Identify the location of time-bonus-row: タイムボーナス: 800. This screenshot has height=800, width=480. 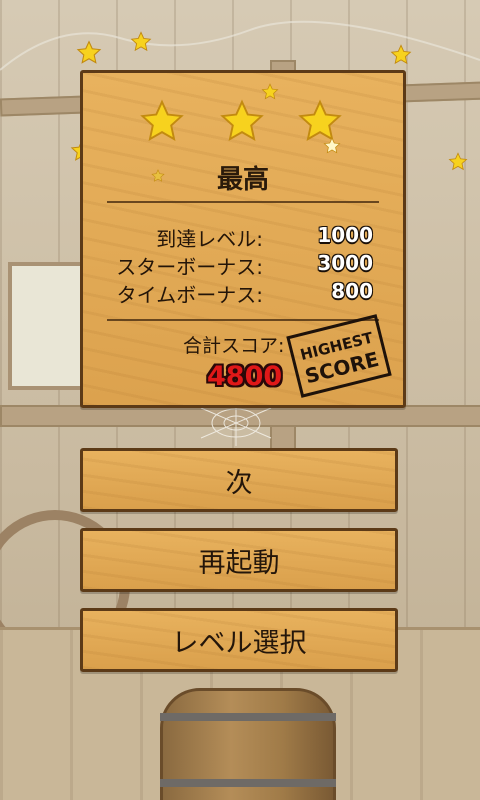
(243, 293).